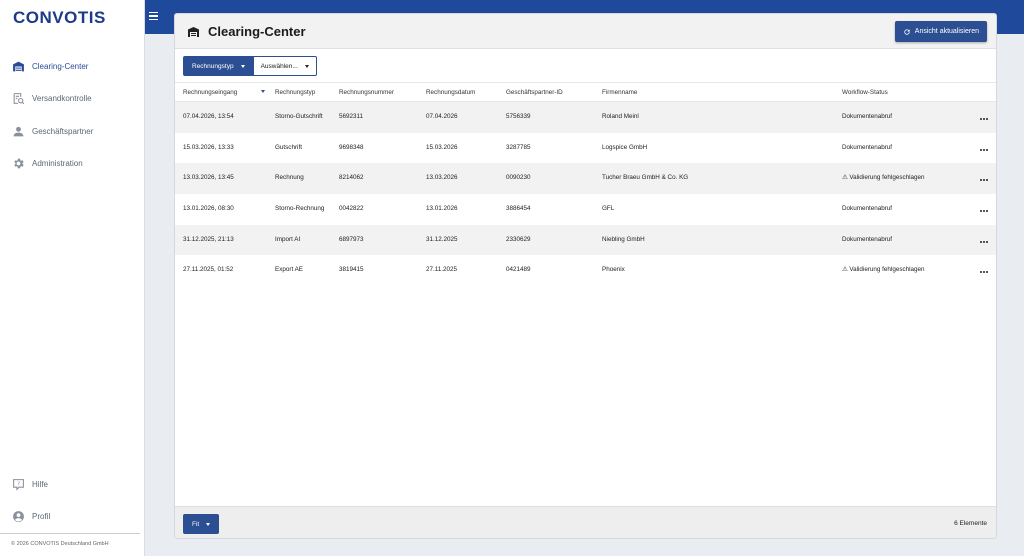 The width and height of the screenshot is (1024, 556). Describe the element at coordinates (518, 209) in the screenshot. I see `cell-geschaeftspartner-id: 3886454` at that location.